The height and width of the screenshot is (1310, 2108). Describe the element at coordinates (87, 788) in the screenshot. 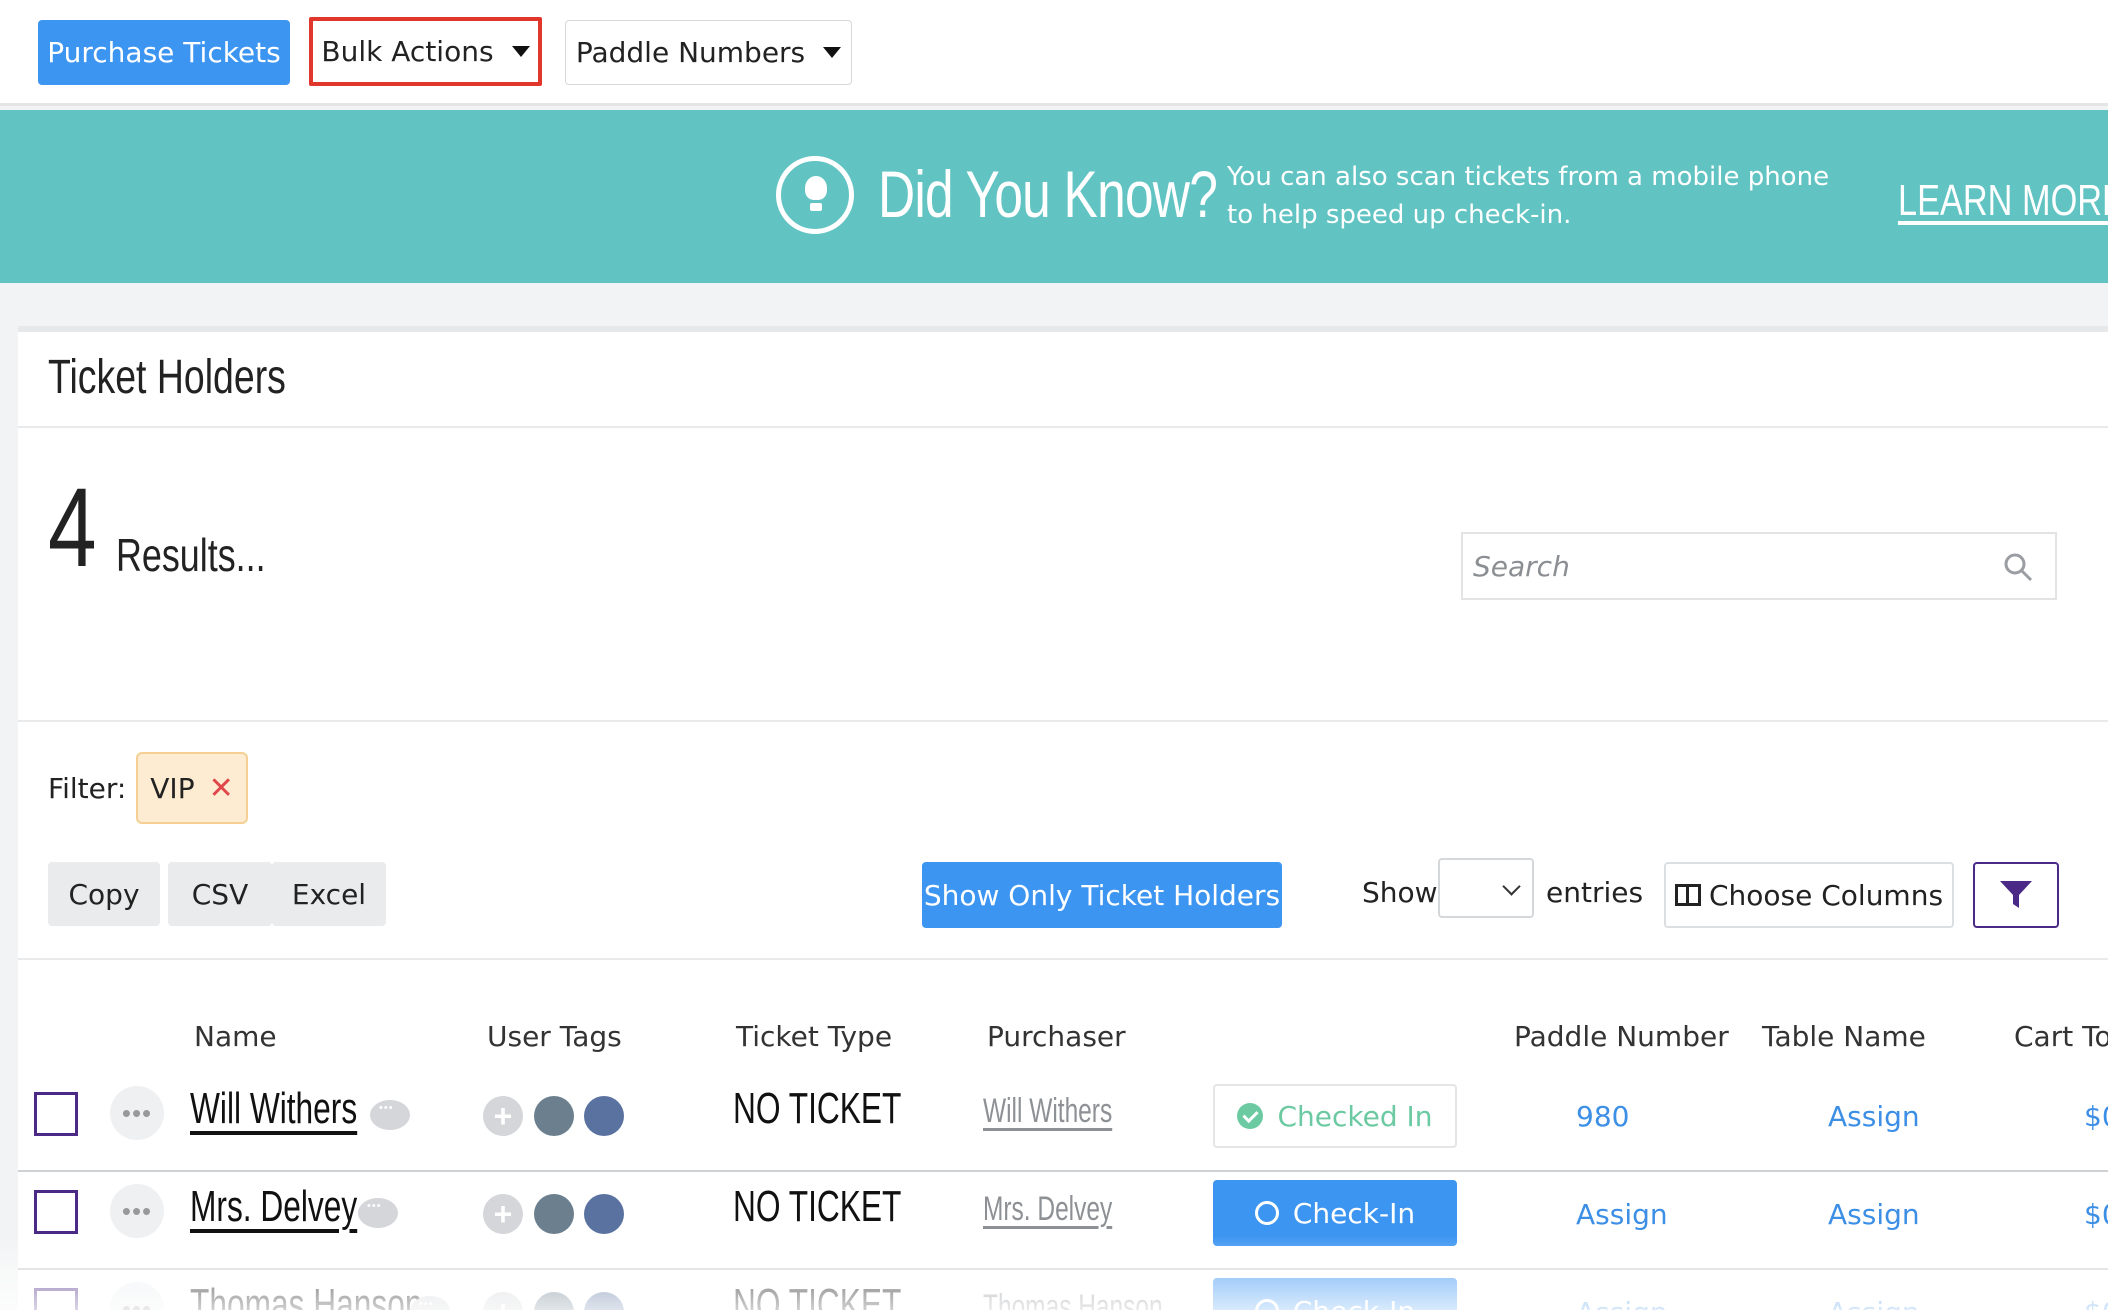

I see `filter-label: Filter:` at that location.